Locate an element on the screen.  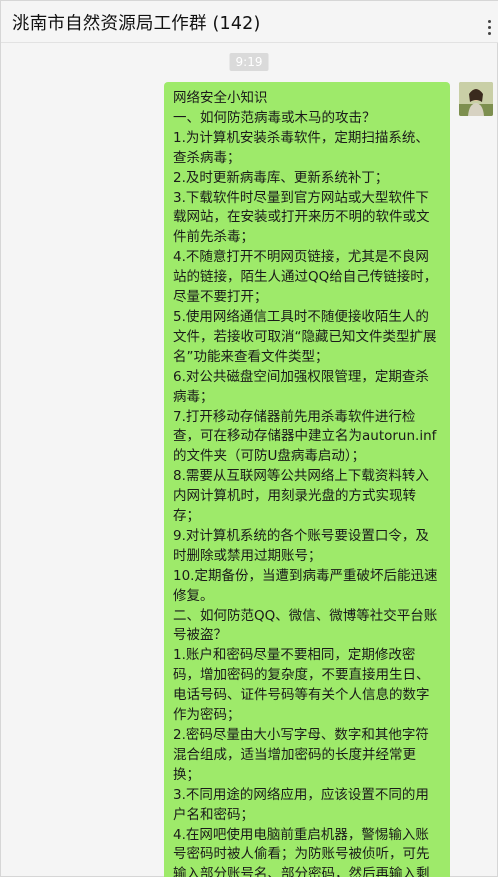
user-avatar is located at coordinates (476, 99).